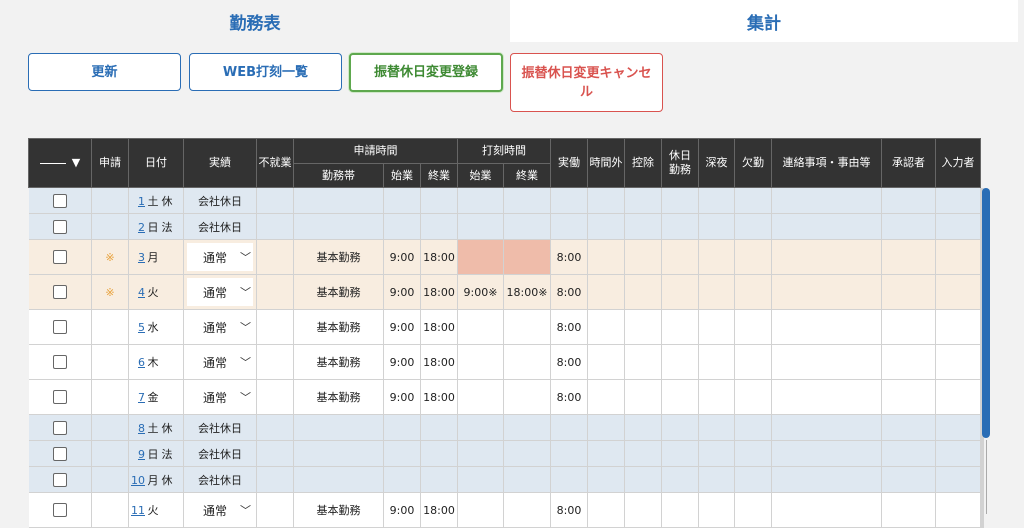 The height and width of the screenshot is (528, 1024). What do you see at coordinates (569, 163) in the screenshot?
I see `header-actual: 実働` at bounding box center [569, 163].